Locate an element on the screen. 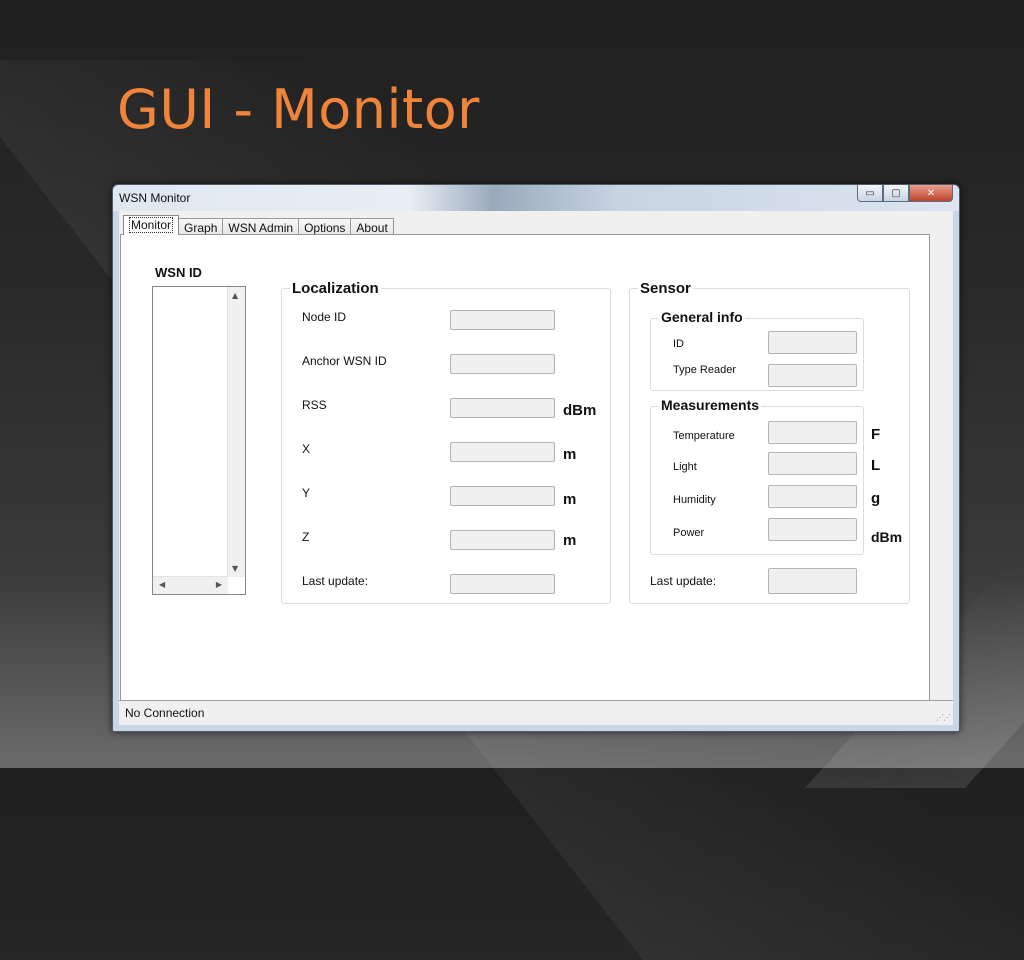 This screenshot has height=960, width=1024. node-id-label: Node ID is located at coordinates (324, 317).